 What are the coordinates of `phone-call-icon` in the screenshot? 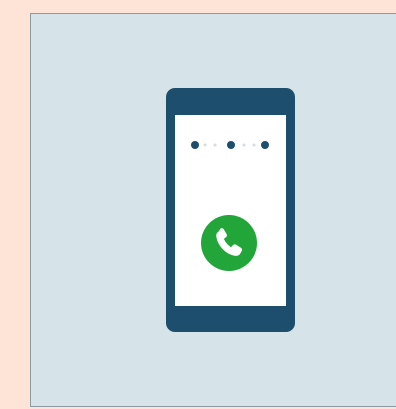 It's located at (229, 243).